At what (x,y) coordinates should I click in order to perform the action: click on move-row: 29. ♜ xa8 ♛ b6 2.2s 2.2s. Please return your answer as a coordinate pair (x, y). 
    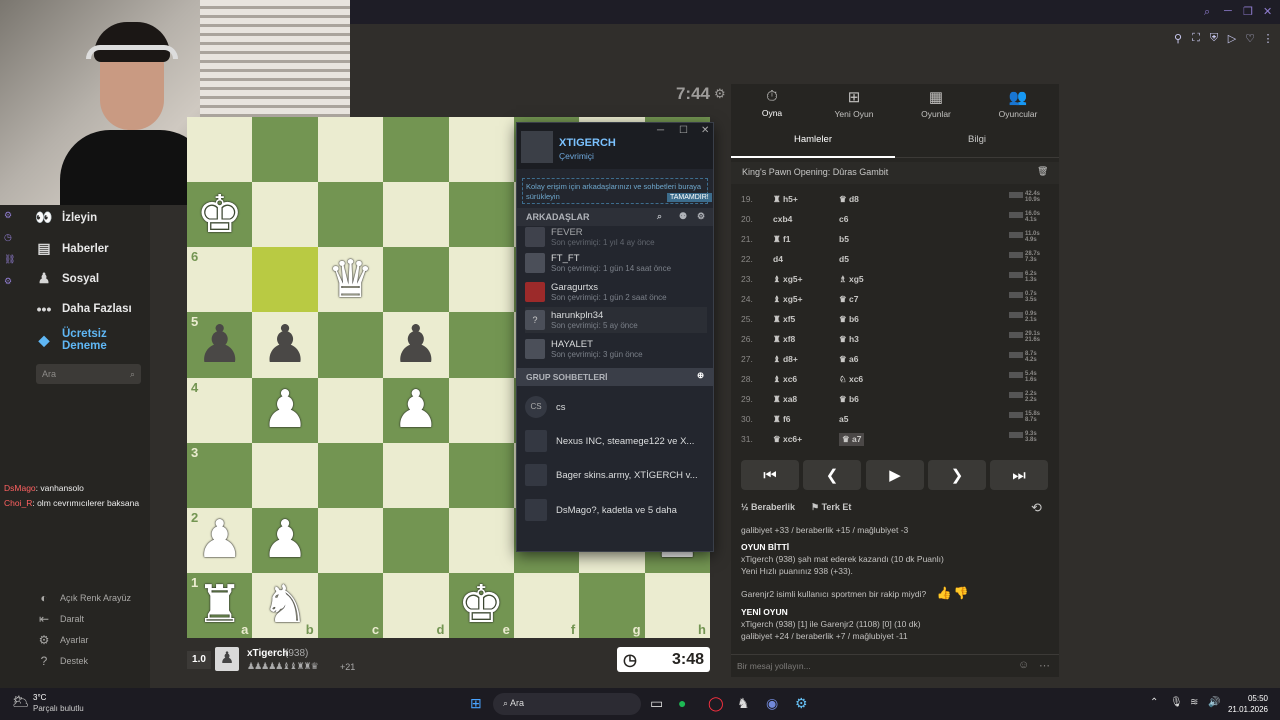
    Looking at the image, I should click on (891, 399).